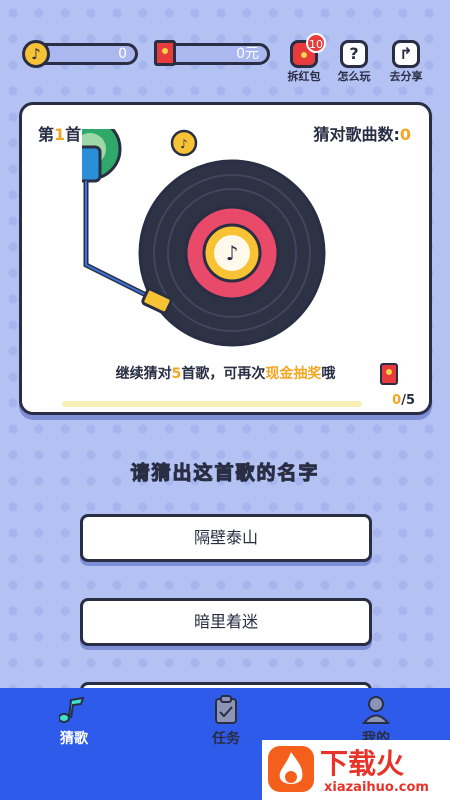 The width and height of the screenshot is (450, 800). What do you see at coordinates (226, 622) in the screenshot?
I see `answer-option: 暗里着迷` at bounding box center [226, 622].